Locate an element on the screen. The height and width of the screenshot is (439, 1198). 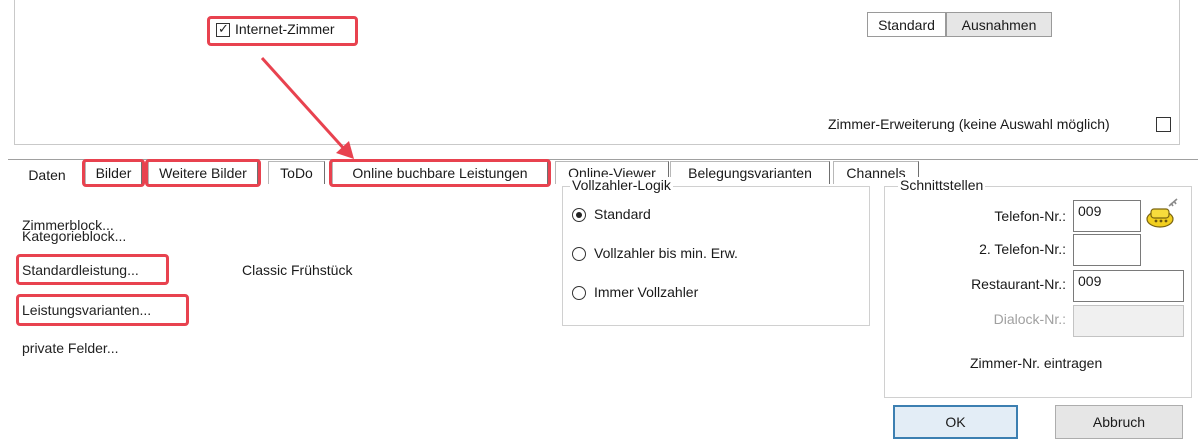
tab-todo-label: ToDo is located at coordinates (296, 173).